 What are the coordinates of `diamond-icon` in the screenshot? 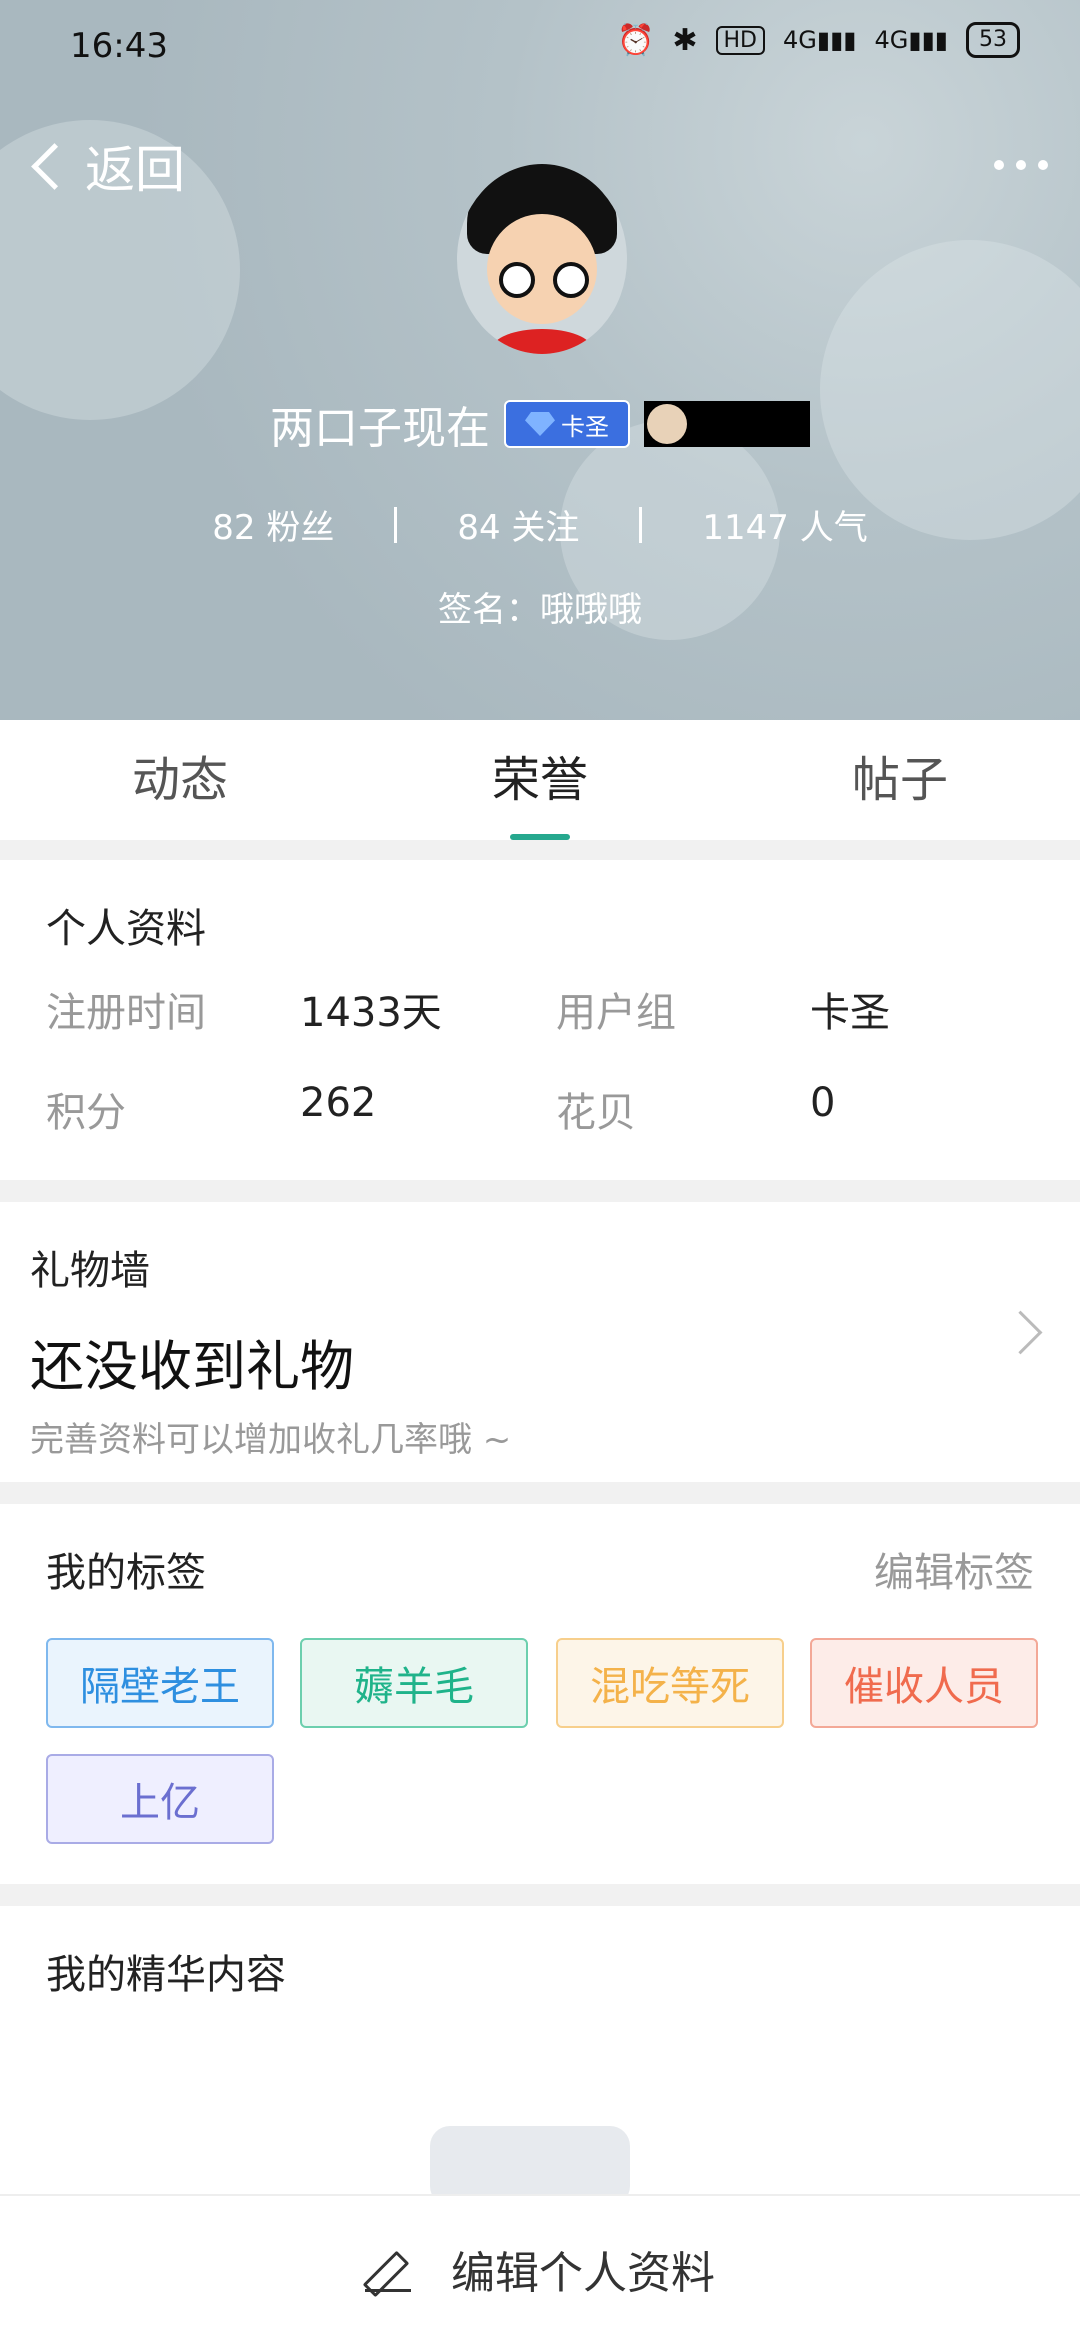 It's located at (540, 424).